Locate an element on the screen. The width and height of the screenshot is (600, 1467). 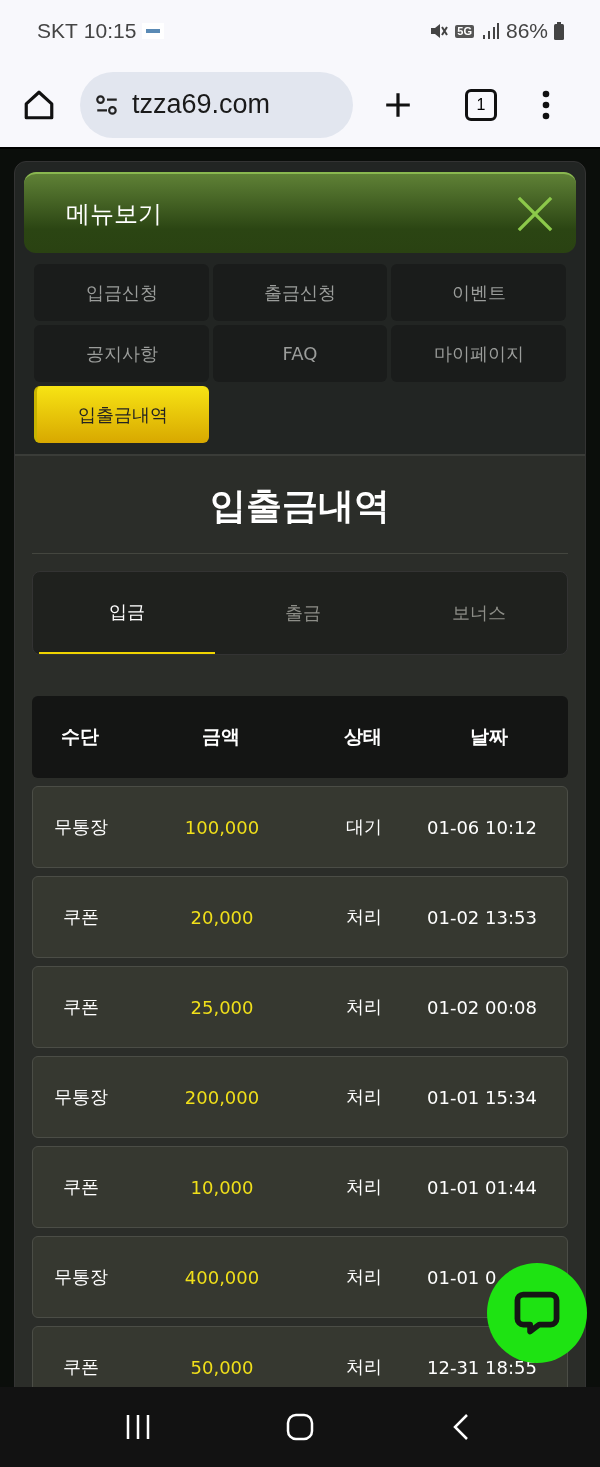
table-cell-text: 01-01 0 is located at coordinates (462, 1277).